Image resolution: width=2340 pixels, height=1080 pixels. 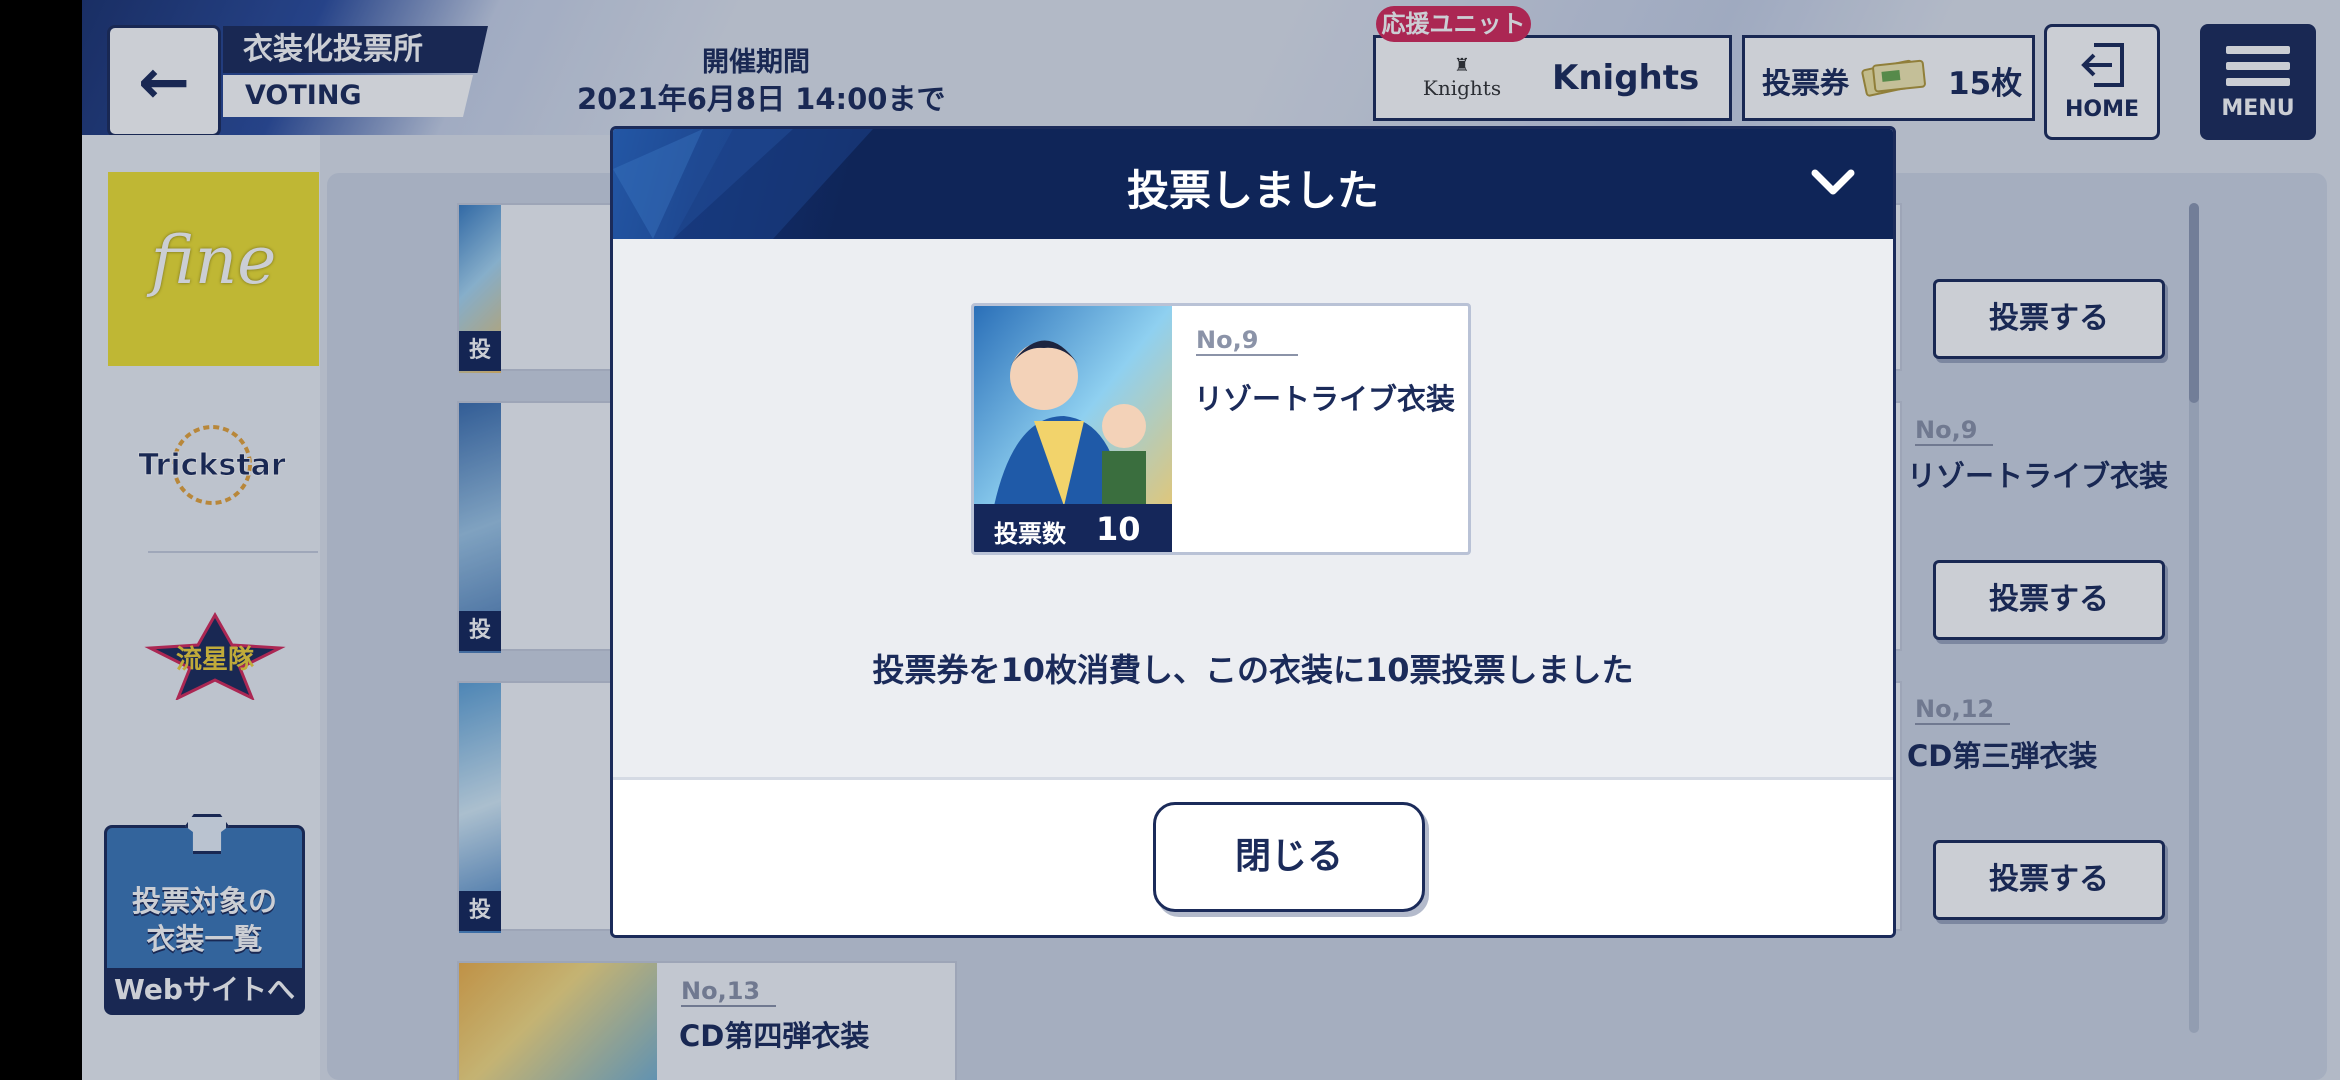 What do you see at coordinates (1833, 183) in the screenshot?
I see `chevron-down-icon` at bounding box center [1833, 183].